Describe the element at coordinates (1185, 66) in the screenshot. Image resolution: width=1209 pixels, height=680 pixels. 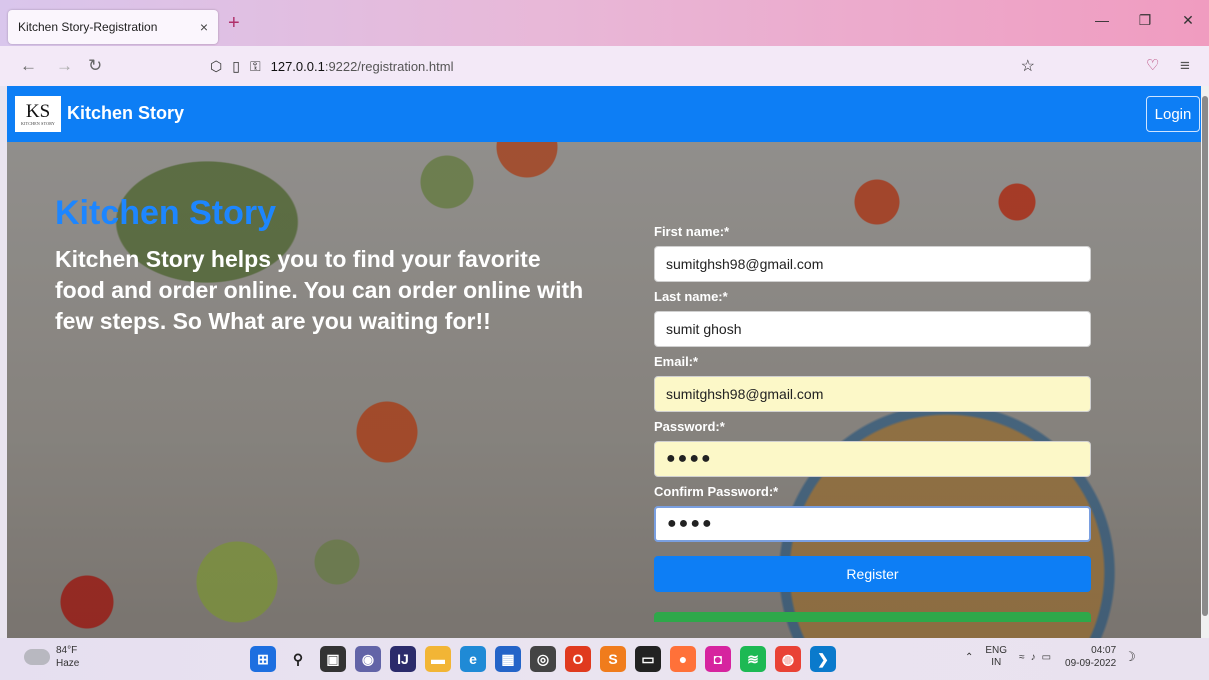
I see `menu-icon: ≡` at that location.